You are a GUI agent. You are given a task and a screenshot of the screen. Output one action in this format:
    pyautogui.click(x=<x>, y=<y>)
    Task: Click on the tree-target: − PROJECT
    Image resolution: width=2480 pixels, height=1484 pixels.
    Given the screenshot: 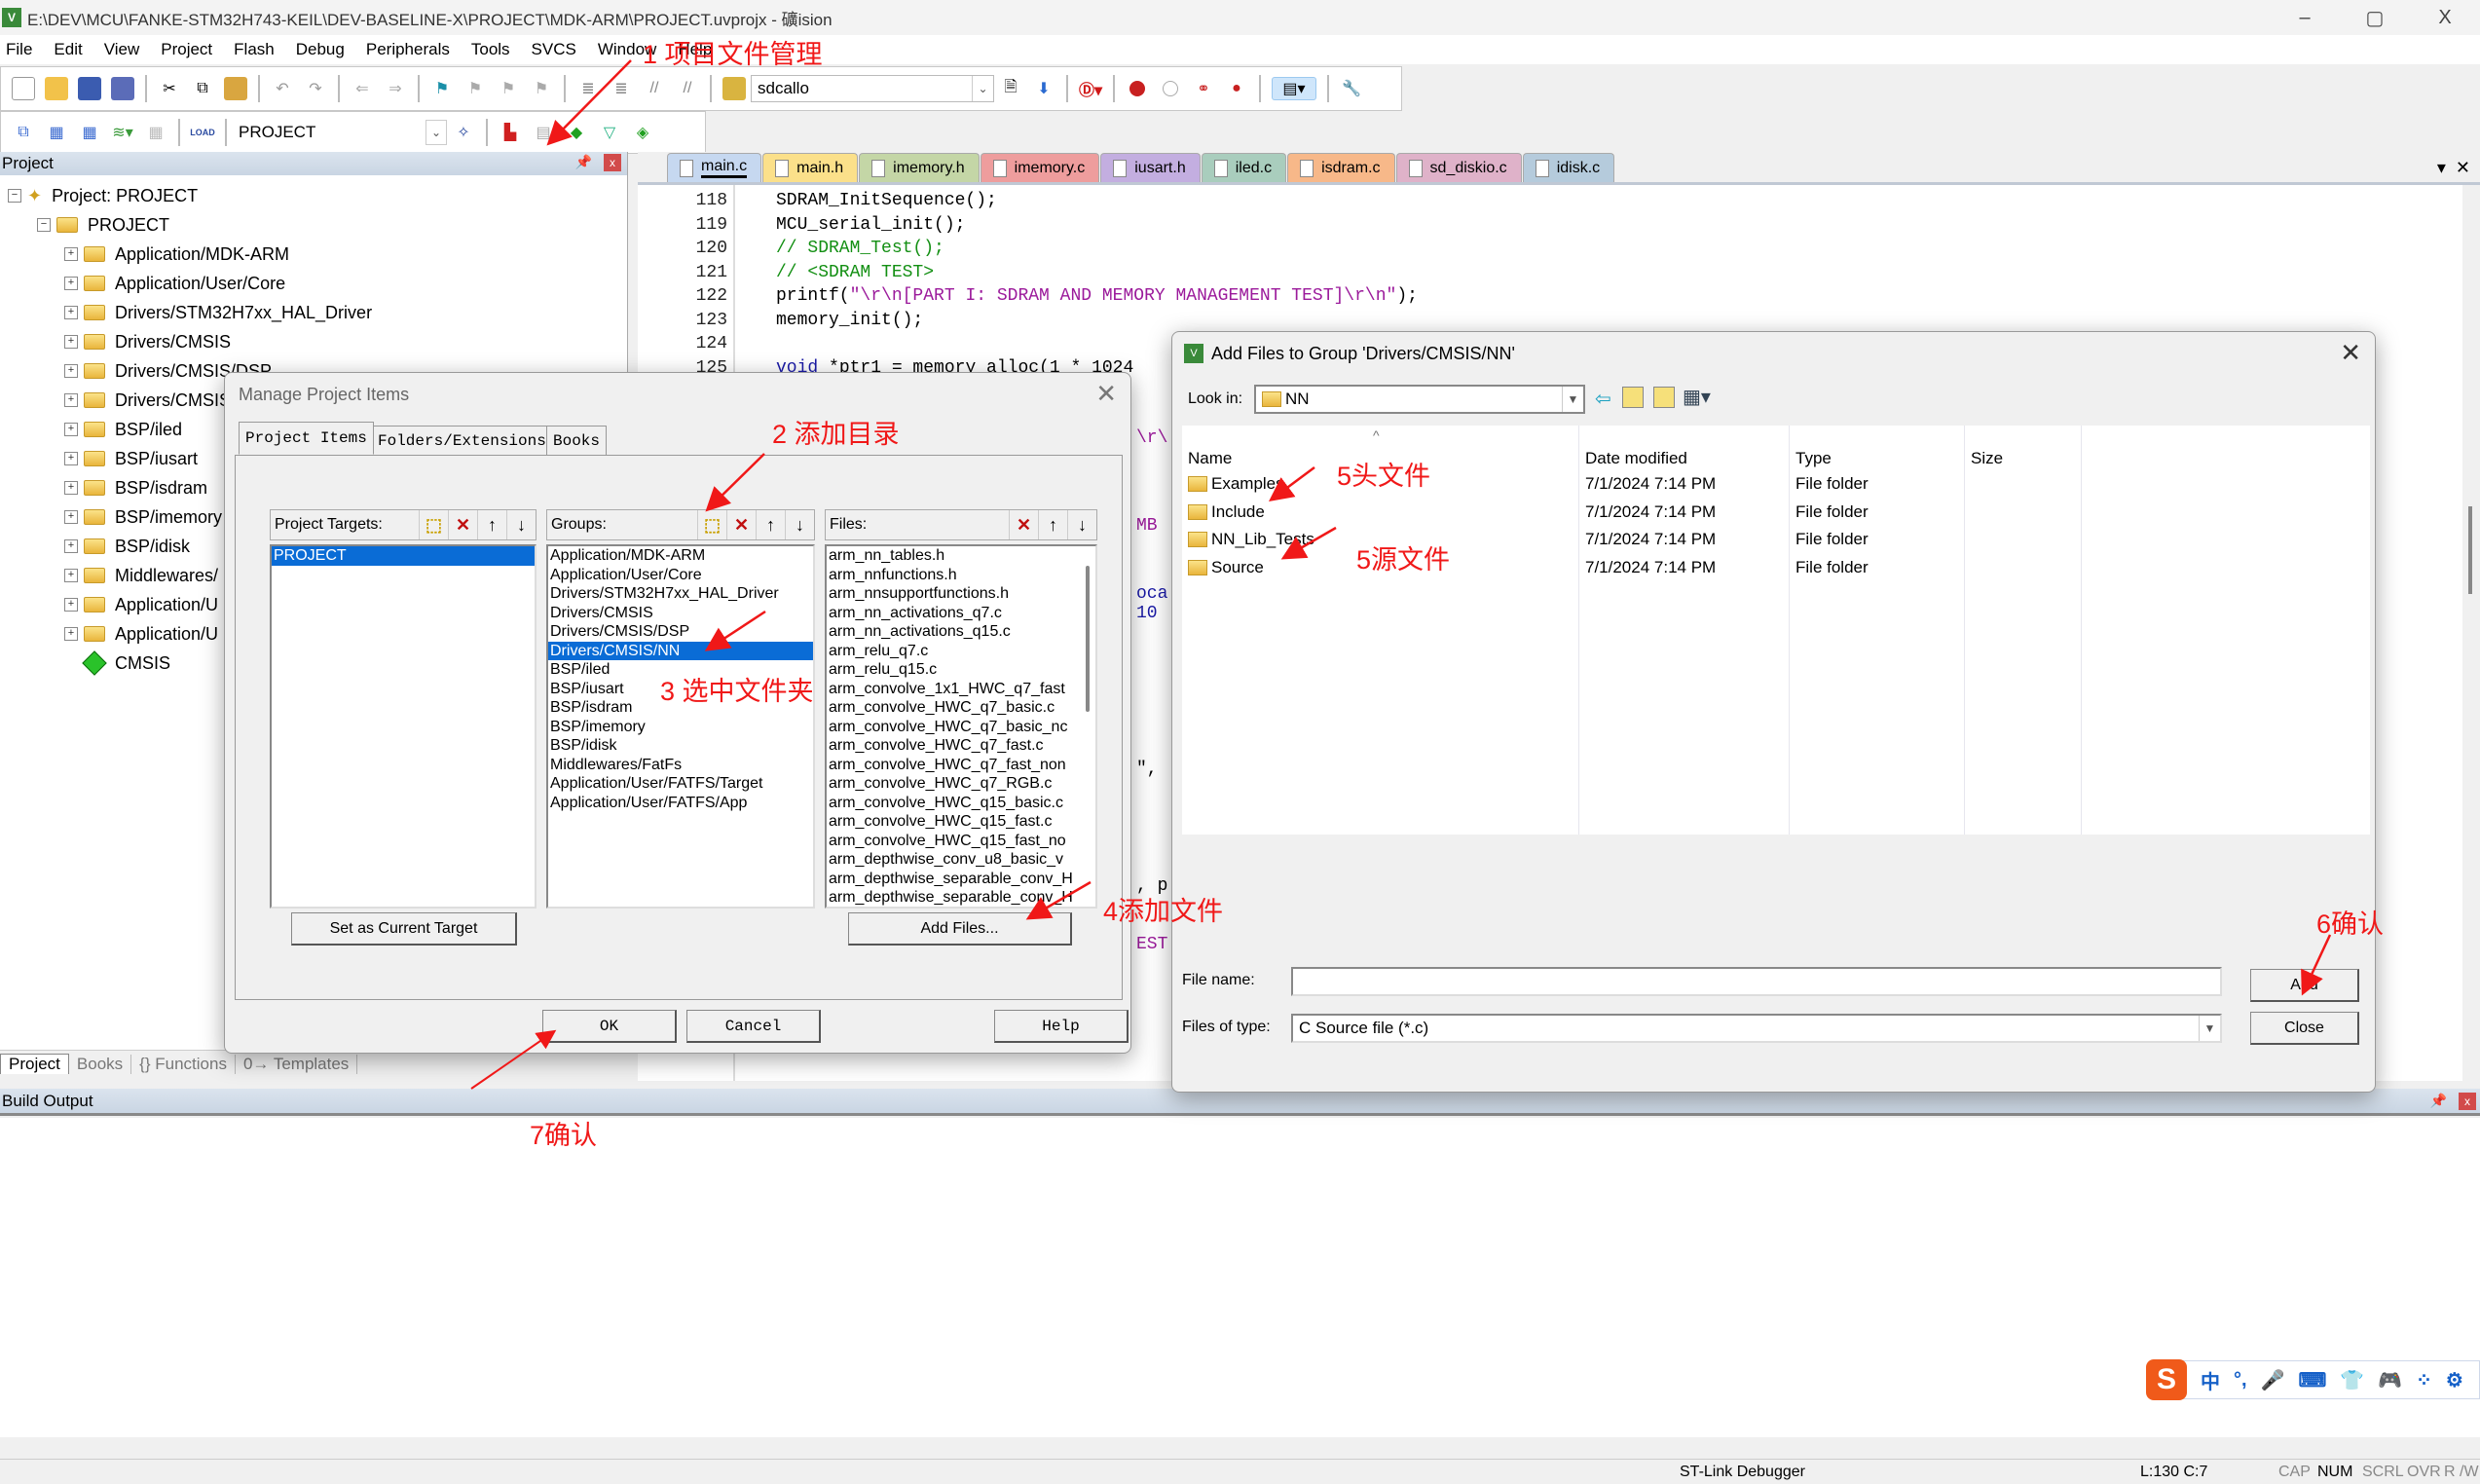 What is the action you would take?
    pyautogui.click(x=313, y=225)
    